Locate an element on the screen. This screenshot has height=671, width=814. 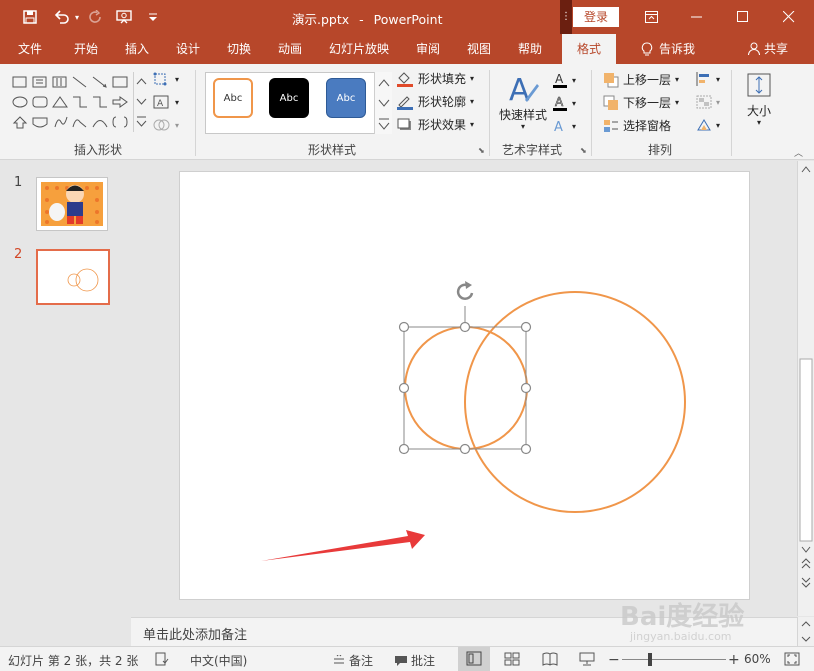
rotate-handle-icon is located at coordinates (465, 290).